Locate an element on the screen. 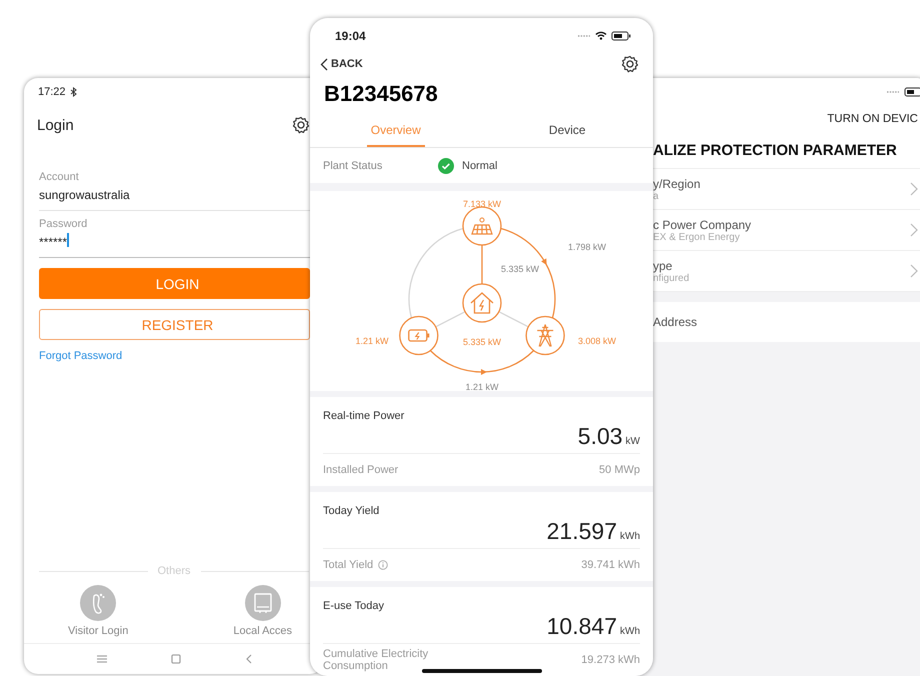 This screenshot has height=676, width=920. forgot-password-link: Forgot Password is located at coordinates (80, 356).